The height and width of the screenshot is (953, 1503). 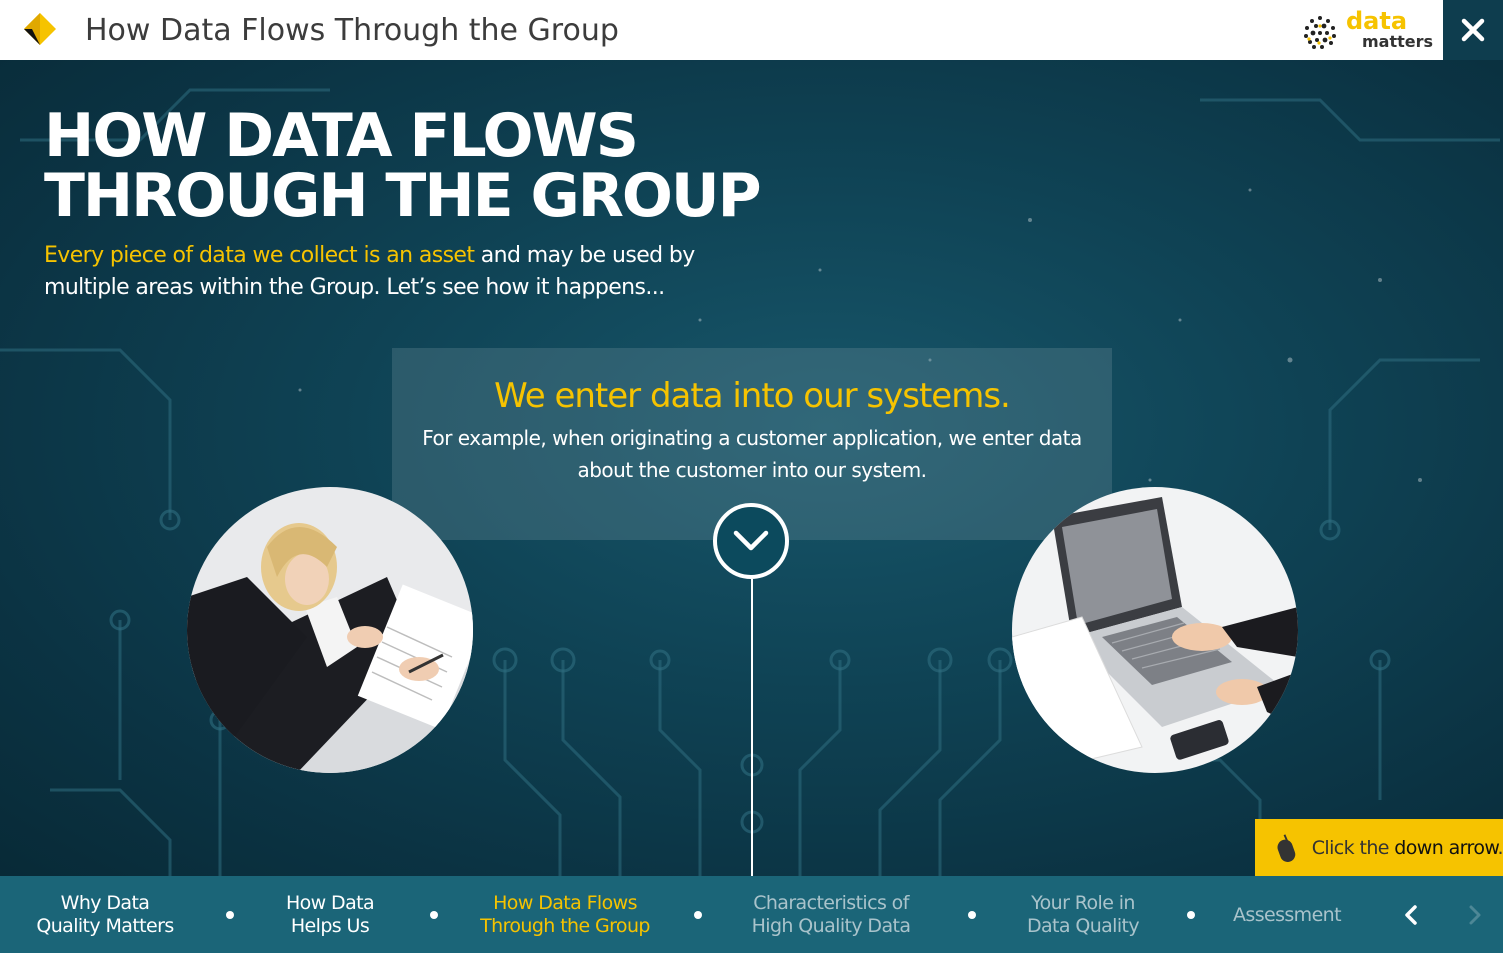 I want to click on heading-line-1: HOW DATA FLOWS, so click(x=341, y=136).